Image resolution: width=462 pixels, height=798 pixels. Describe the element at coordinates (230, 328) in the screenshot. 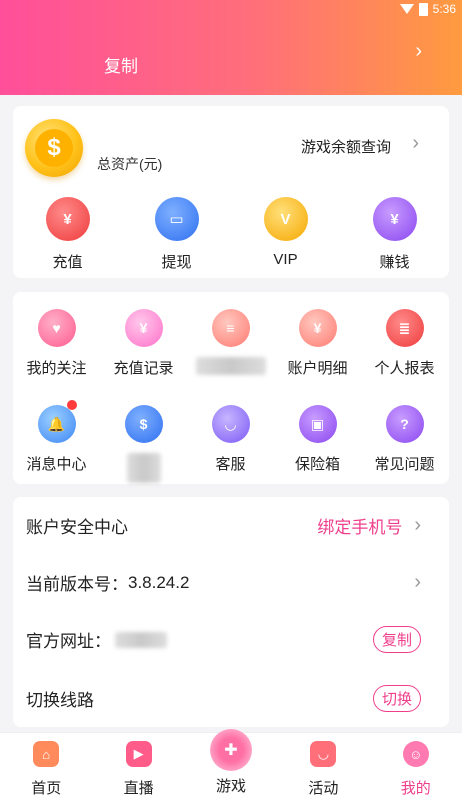

I see `document-icon: ≡` at that location.